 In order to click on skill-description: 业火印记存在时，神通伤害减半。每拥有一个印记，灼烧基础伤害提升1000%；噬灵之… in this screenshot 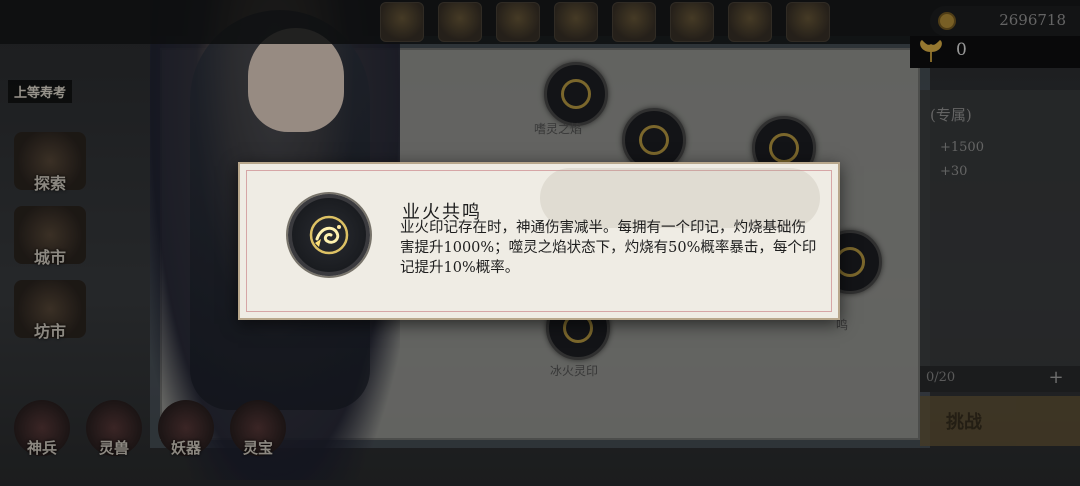, I will do `click(608, 248)`.